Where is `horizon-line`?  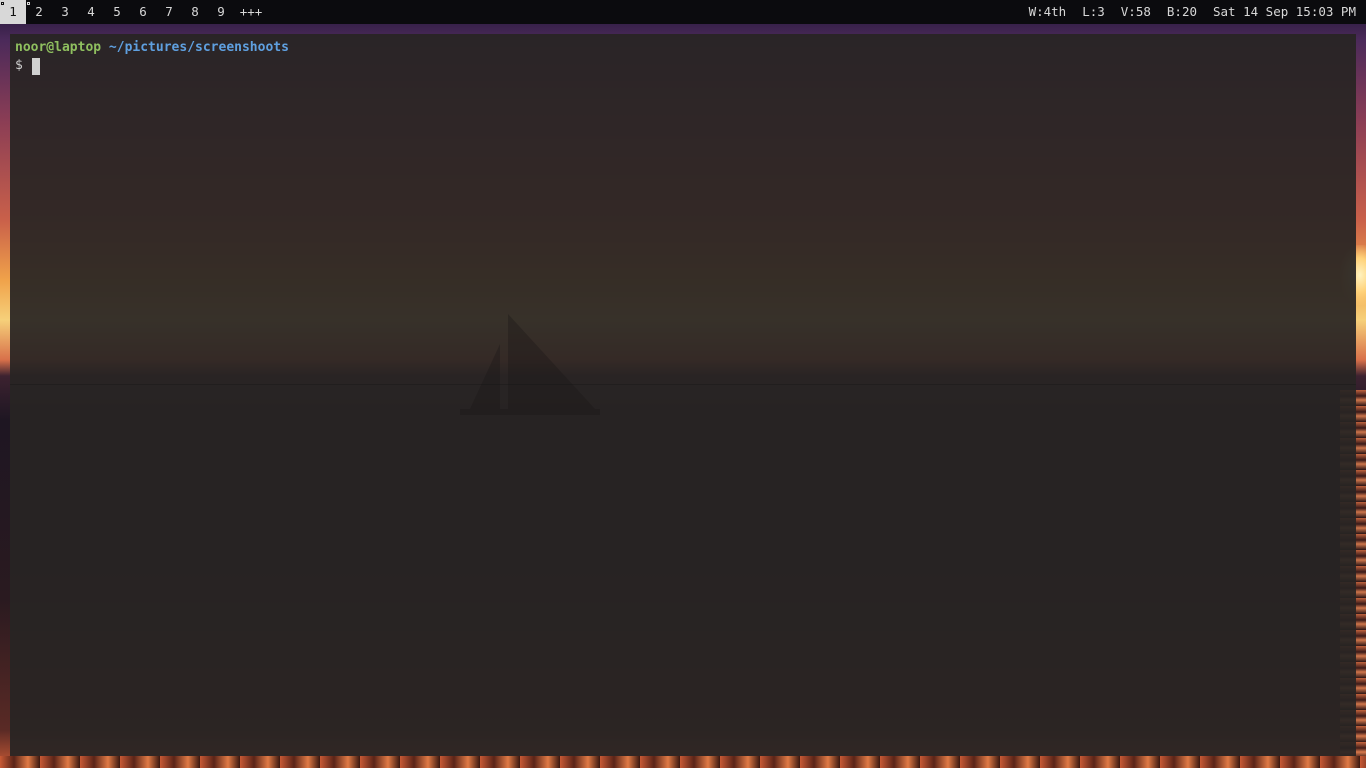 horizon-line is located at coordinates (683, 384).